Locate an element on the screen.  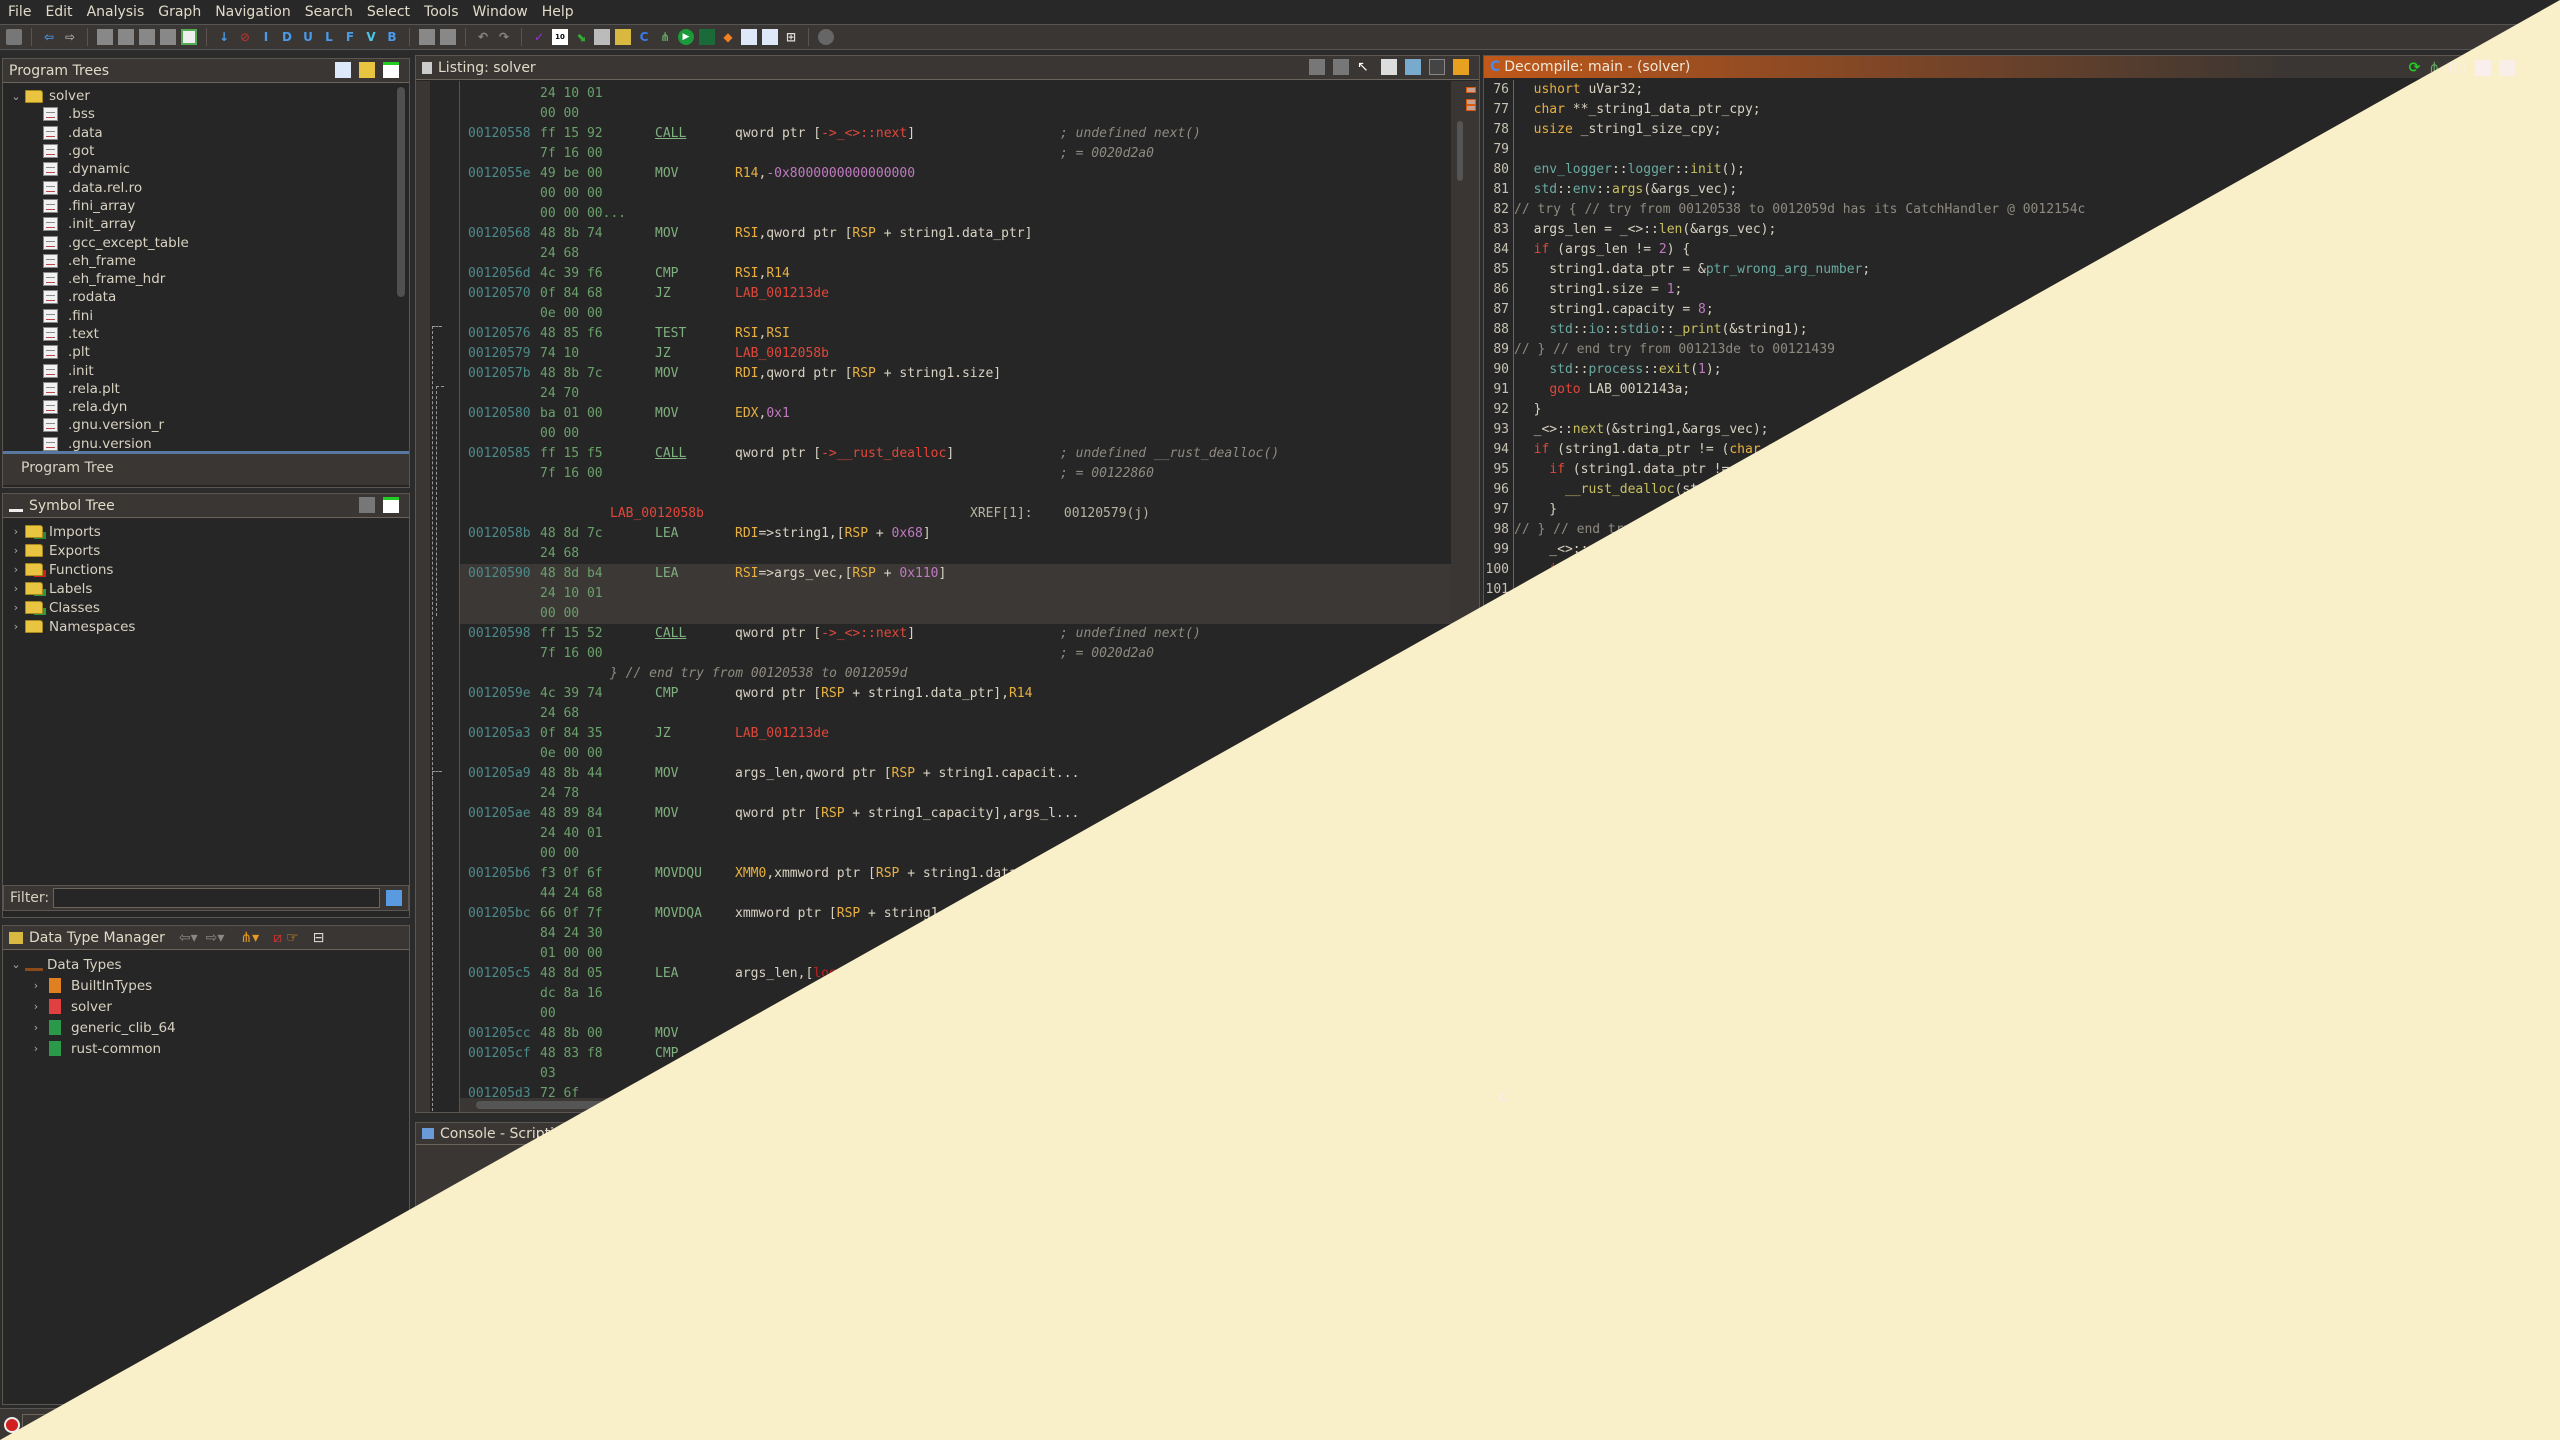
instruction-icon: I is located at coordinates (266, 37).